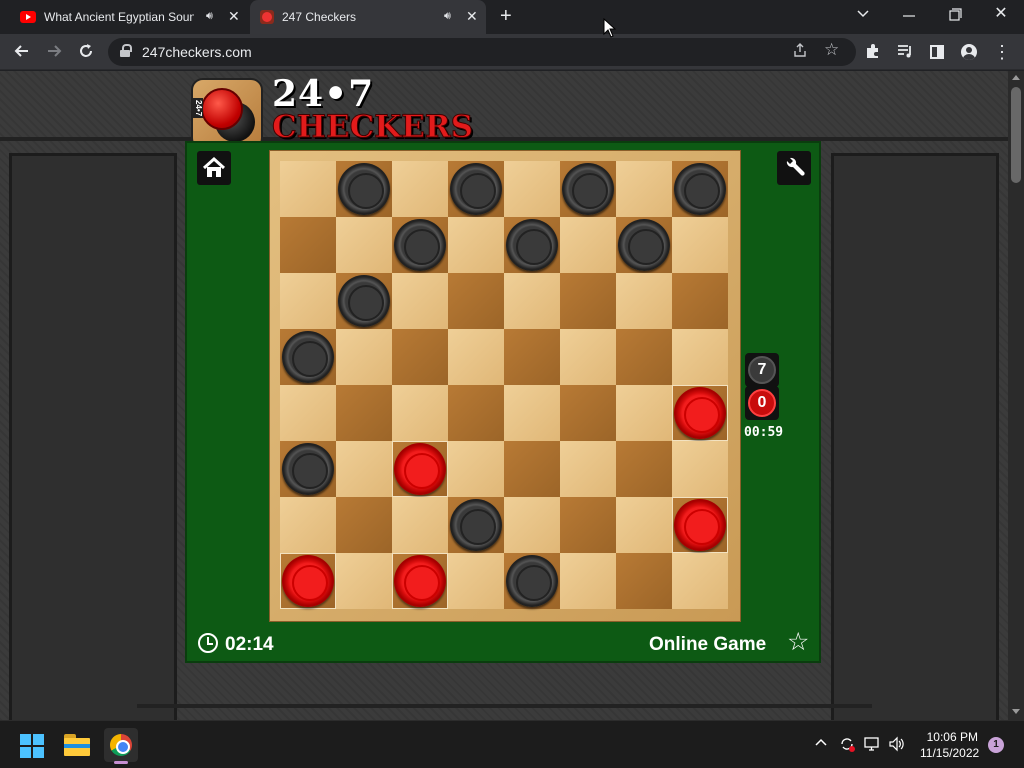 The width and height of the screenshot is (1024, 768). I want to click on notification-badge: 1, so click(996, 745).